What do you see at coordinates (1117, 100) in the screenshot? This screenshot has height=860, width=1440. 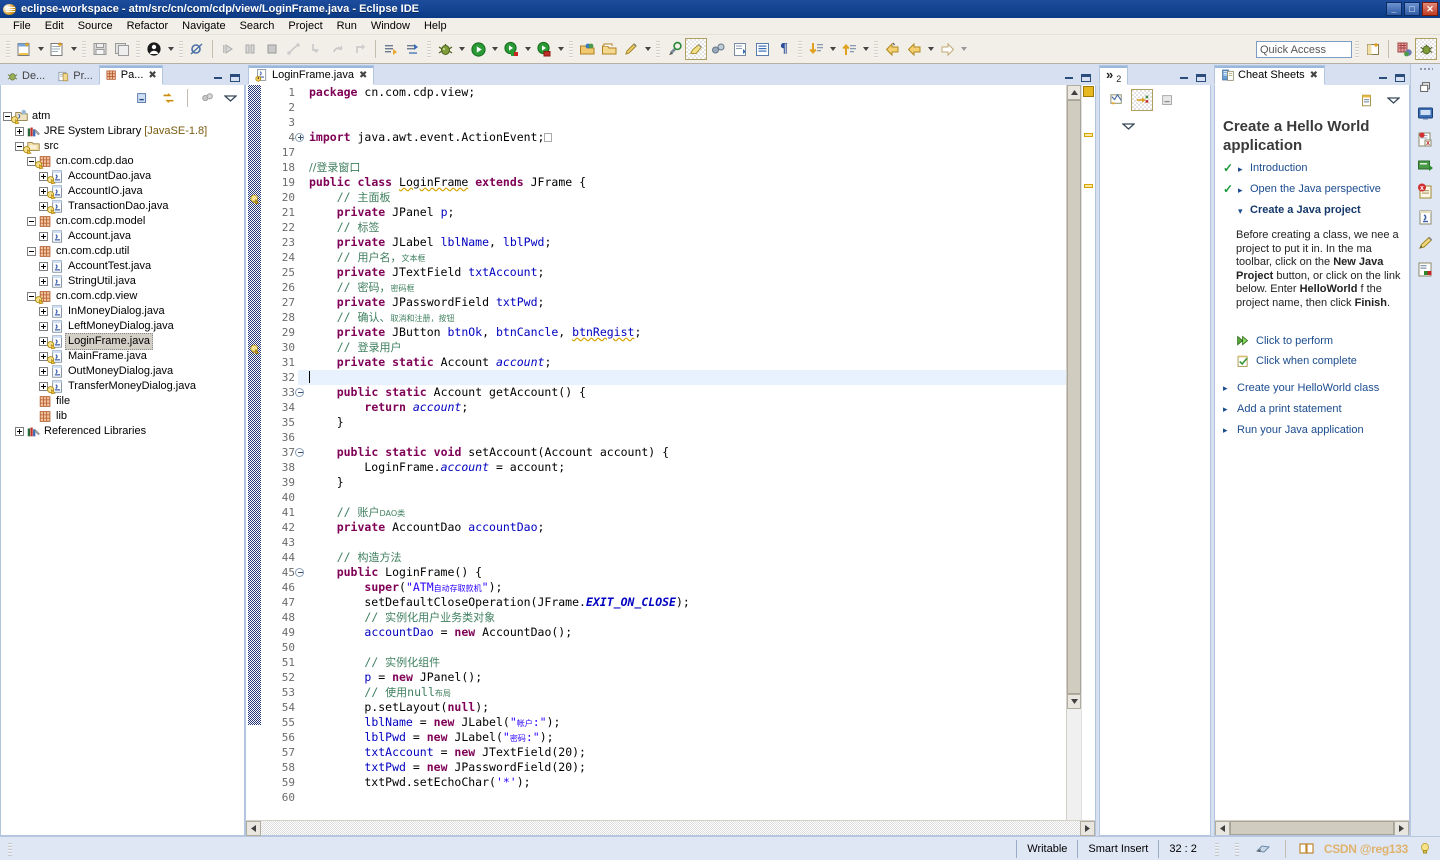 I see `sort-icon` at bounding box center [1117, 100].